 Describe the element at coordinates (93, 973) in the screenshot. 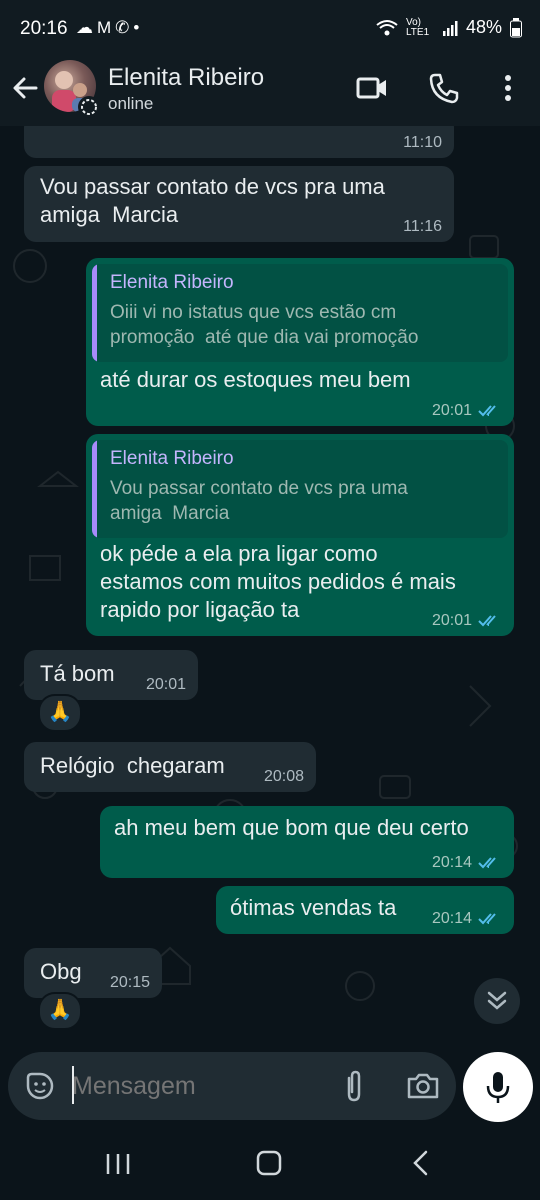

I see `message-bubble-incoming: Obg 20:15` at that location.